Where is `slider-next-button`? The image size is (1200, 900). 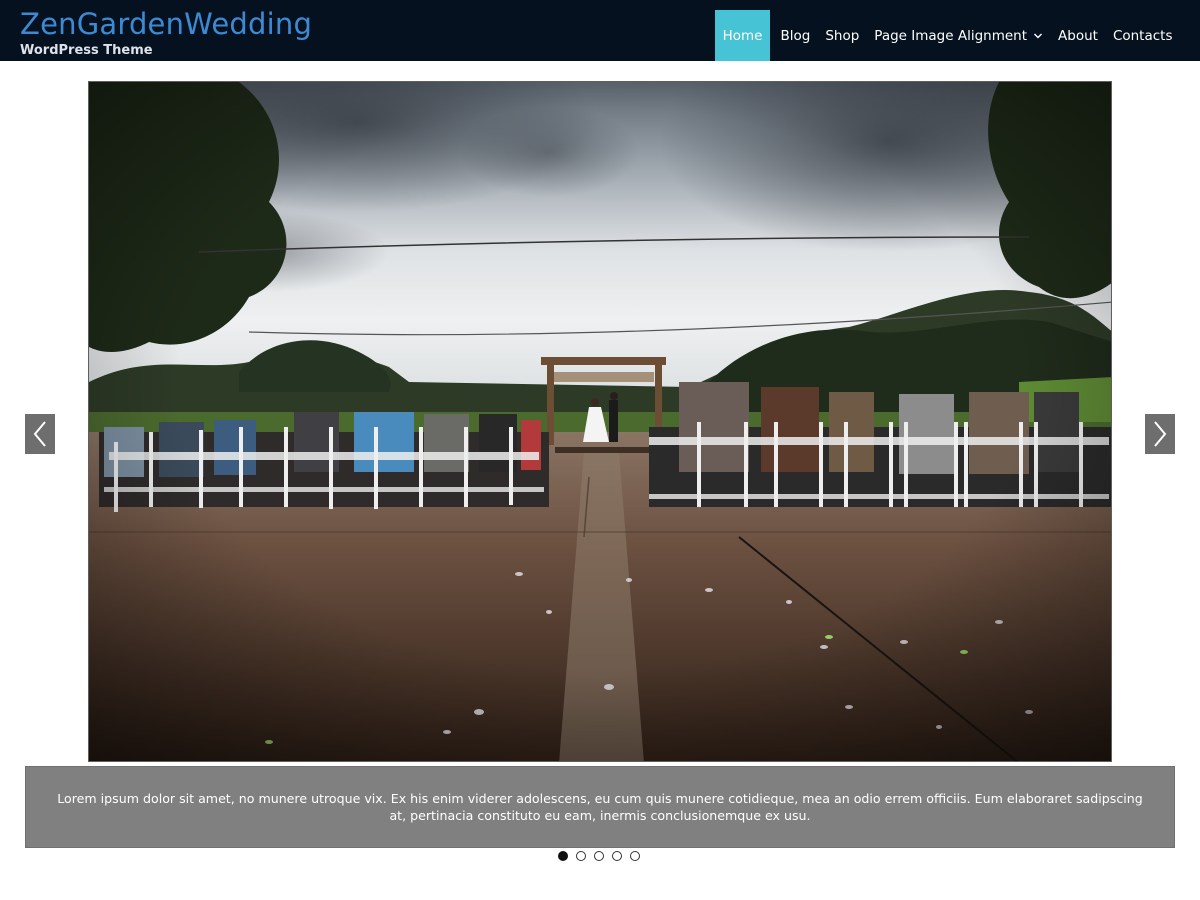 slider-next-button is located at coordinates (1160, 434).